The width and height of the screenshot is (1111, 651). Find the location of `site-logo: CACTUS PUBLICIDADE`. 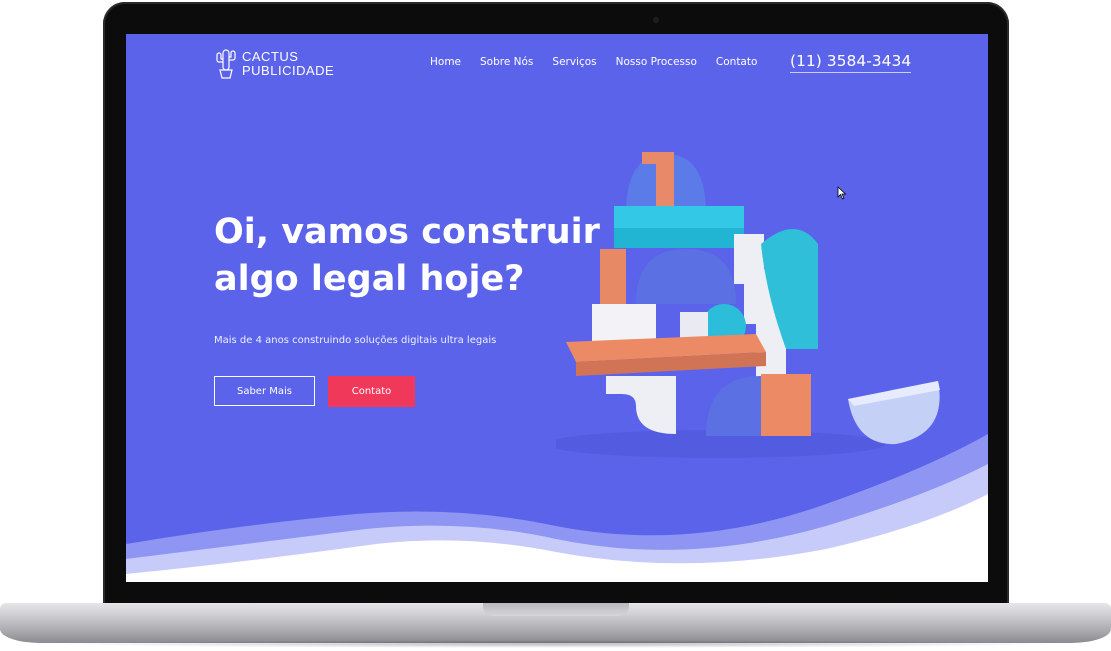

site-logo: CACTUS PUBLICIDADE is located at coordinates (274, 64).